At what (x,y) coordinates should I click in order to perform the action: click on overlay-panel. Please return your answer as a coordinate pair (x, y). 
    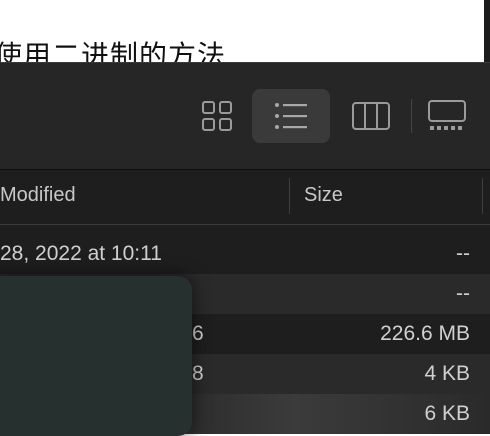
    Looking at the image, I should click on (96, 356).